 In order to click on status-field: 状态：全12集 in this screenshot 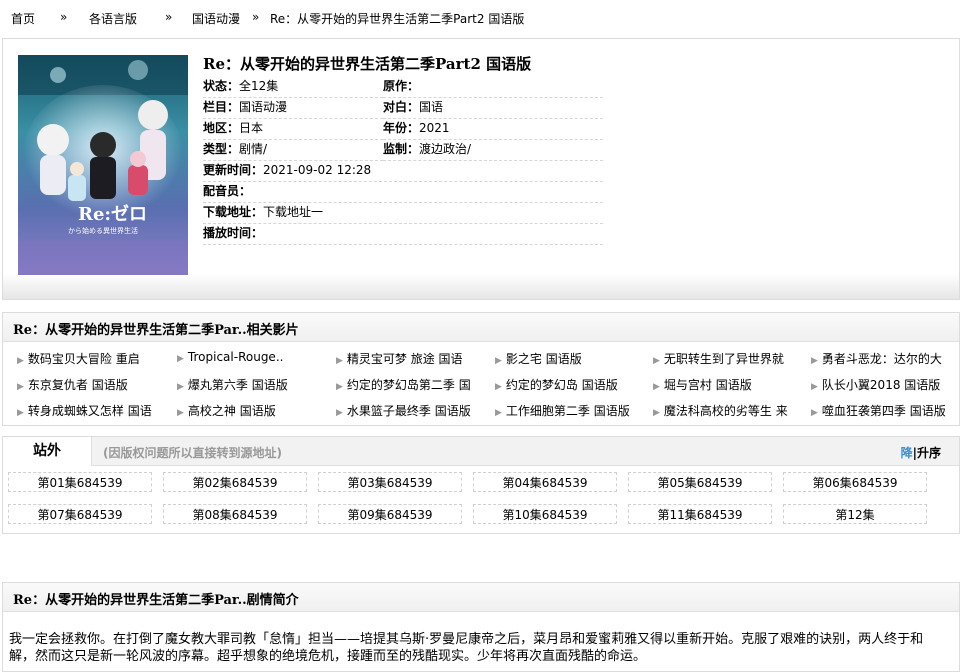, I will do `click(293, 87)`.